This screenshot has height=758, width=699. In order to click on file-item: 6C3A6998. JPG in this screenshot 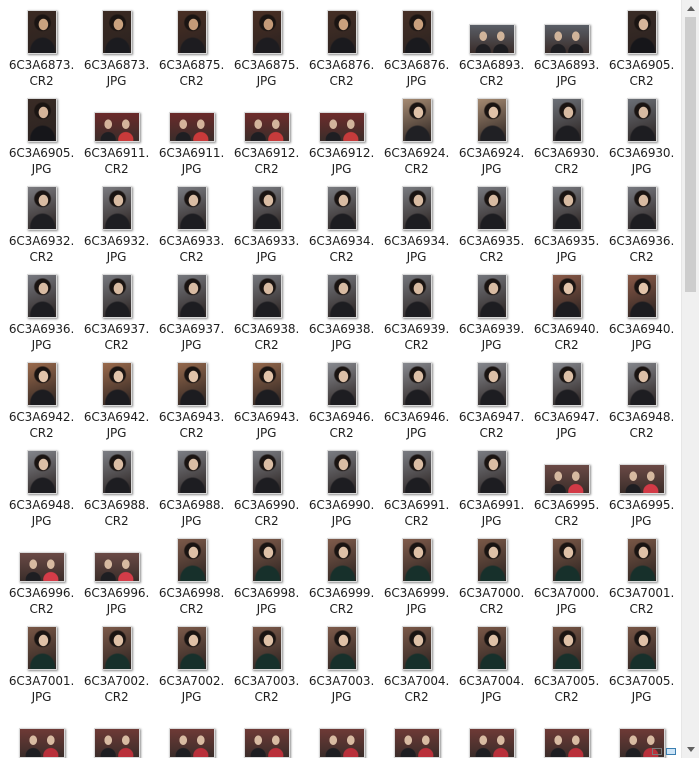, I will do `click(266, 572)`.